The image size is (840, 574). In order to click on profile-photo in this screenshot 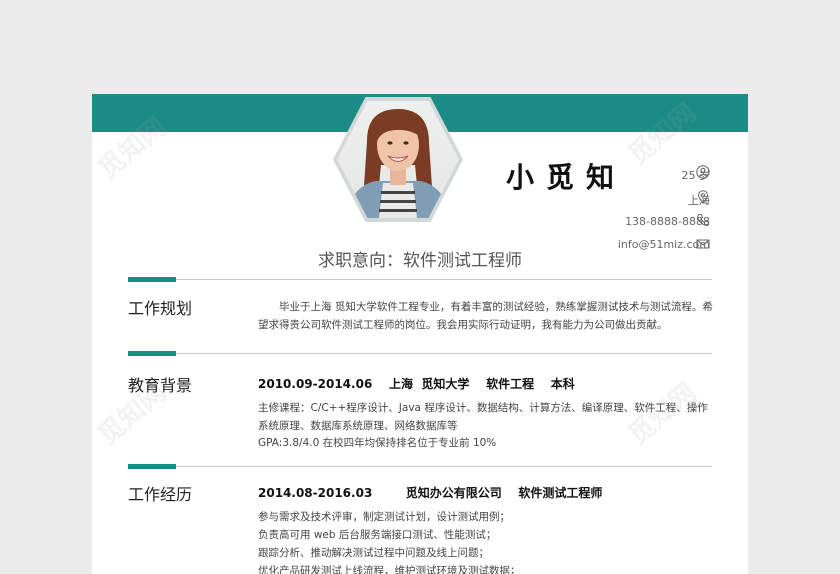, I will do `click(398, 159)`.